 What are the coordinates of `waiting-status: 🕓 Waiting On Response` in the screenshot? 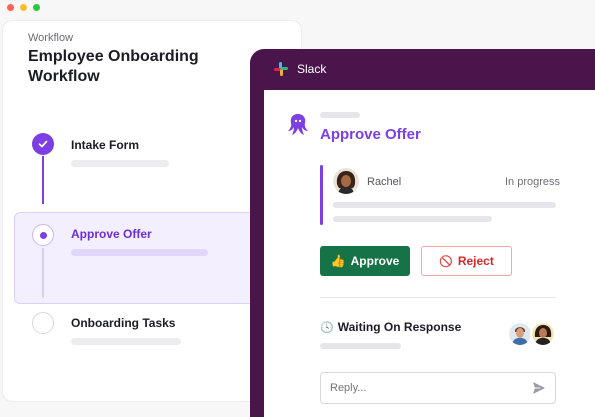 It's located at (390, 327).